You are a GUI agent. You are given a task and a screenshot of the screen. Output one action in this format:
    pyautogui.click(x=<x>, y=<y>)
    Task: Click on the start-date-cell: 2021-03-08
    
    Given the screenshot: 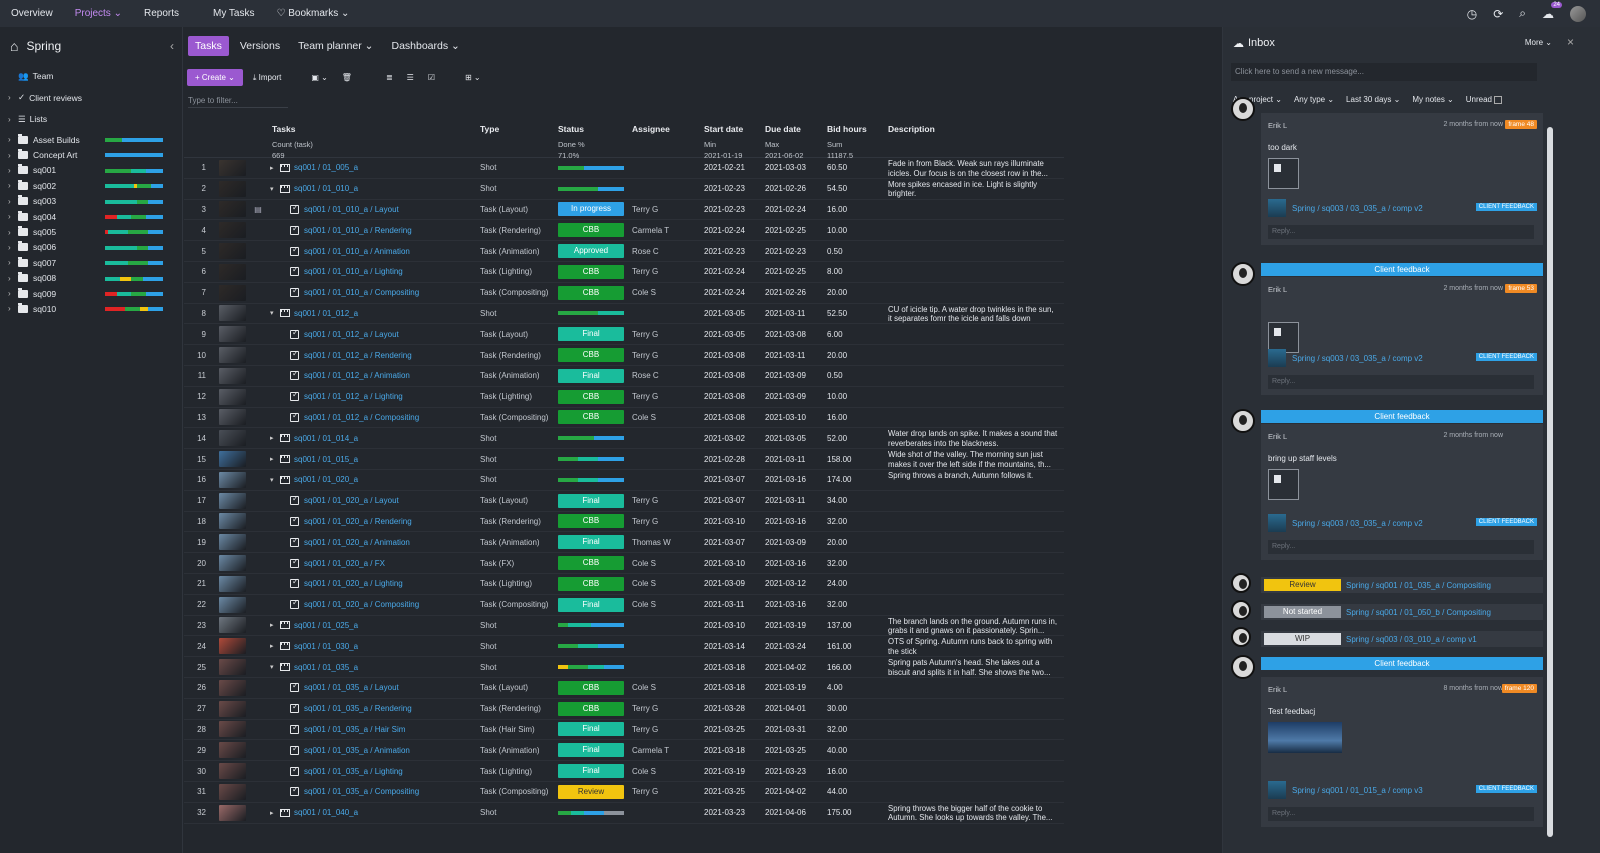 What is the action you would take?
    pyautogui.click(x=734, y=417)
    